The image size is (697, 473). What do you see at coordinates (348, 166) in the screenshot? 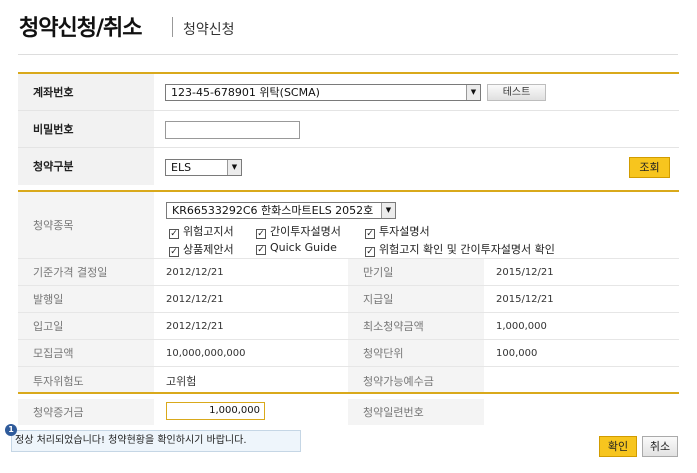
I see `subscription-type-row: 청약구분 ELS ▼ 조회` at bounding box center [348, 166].